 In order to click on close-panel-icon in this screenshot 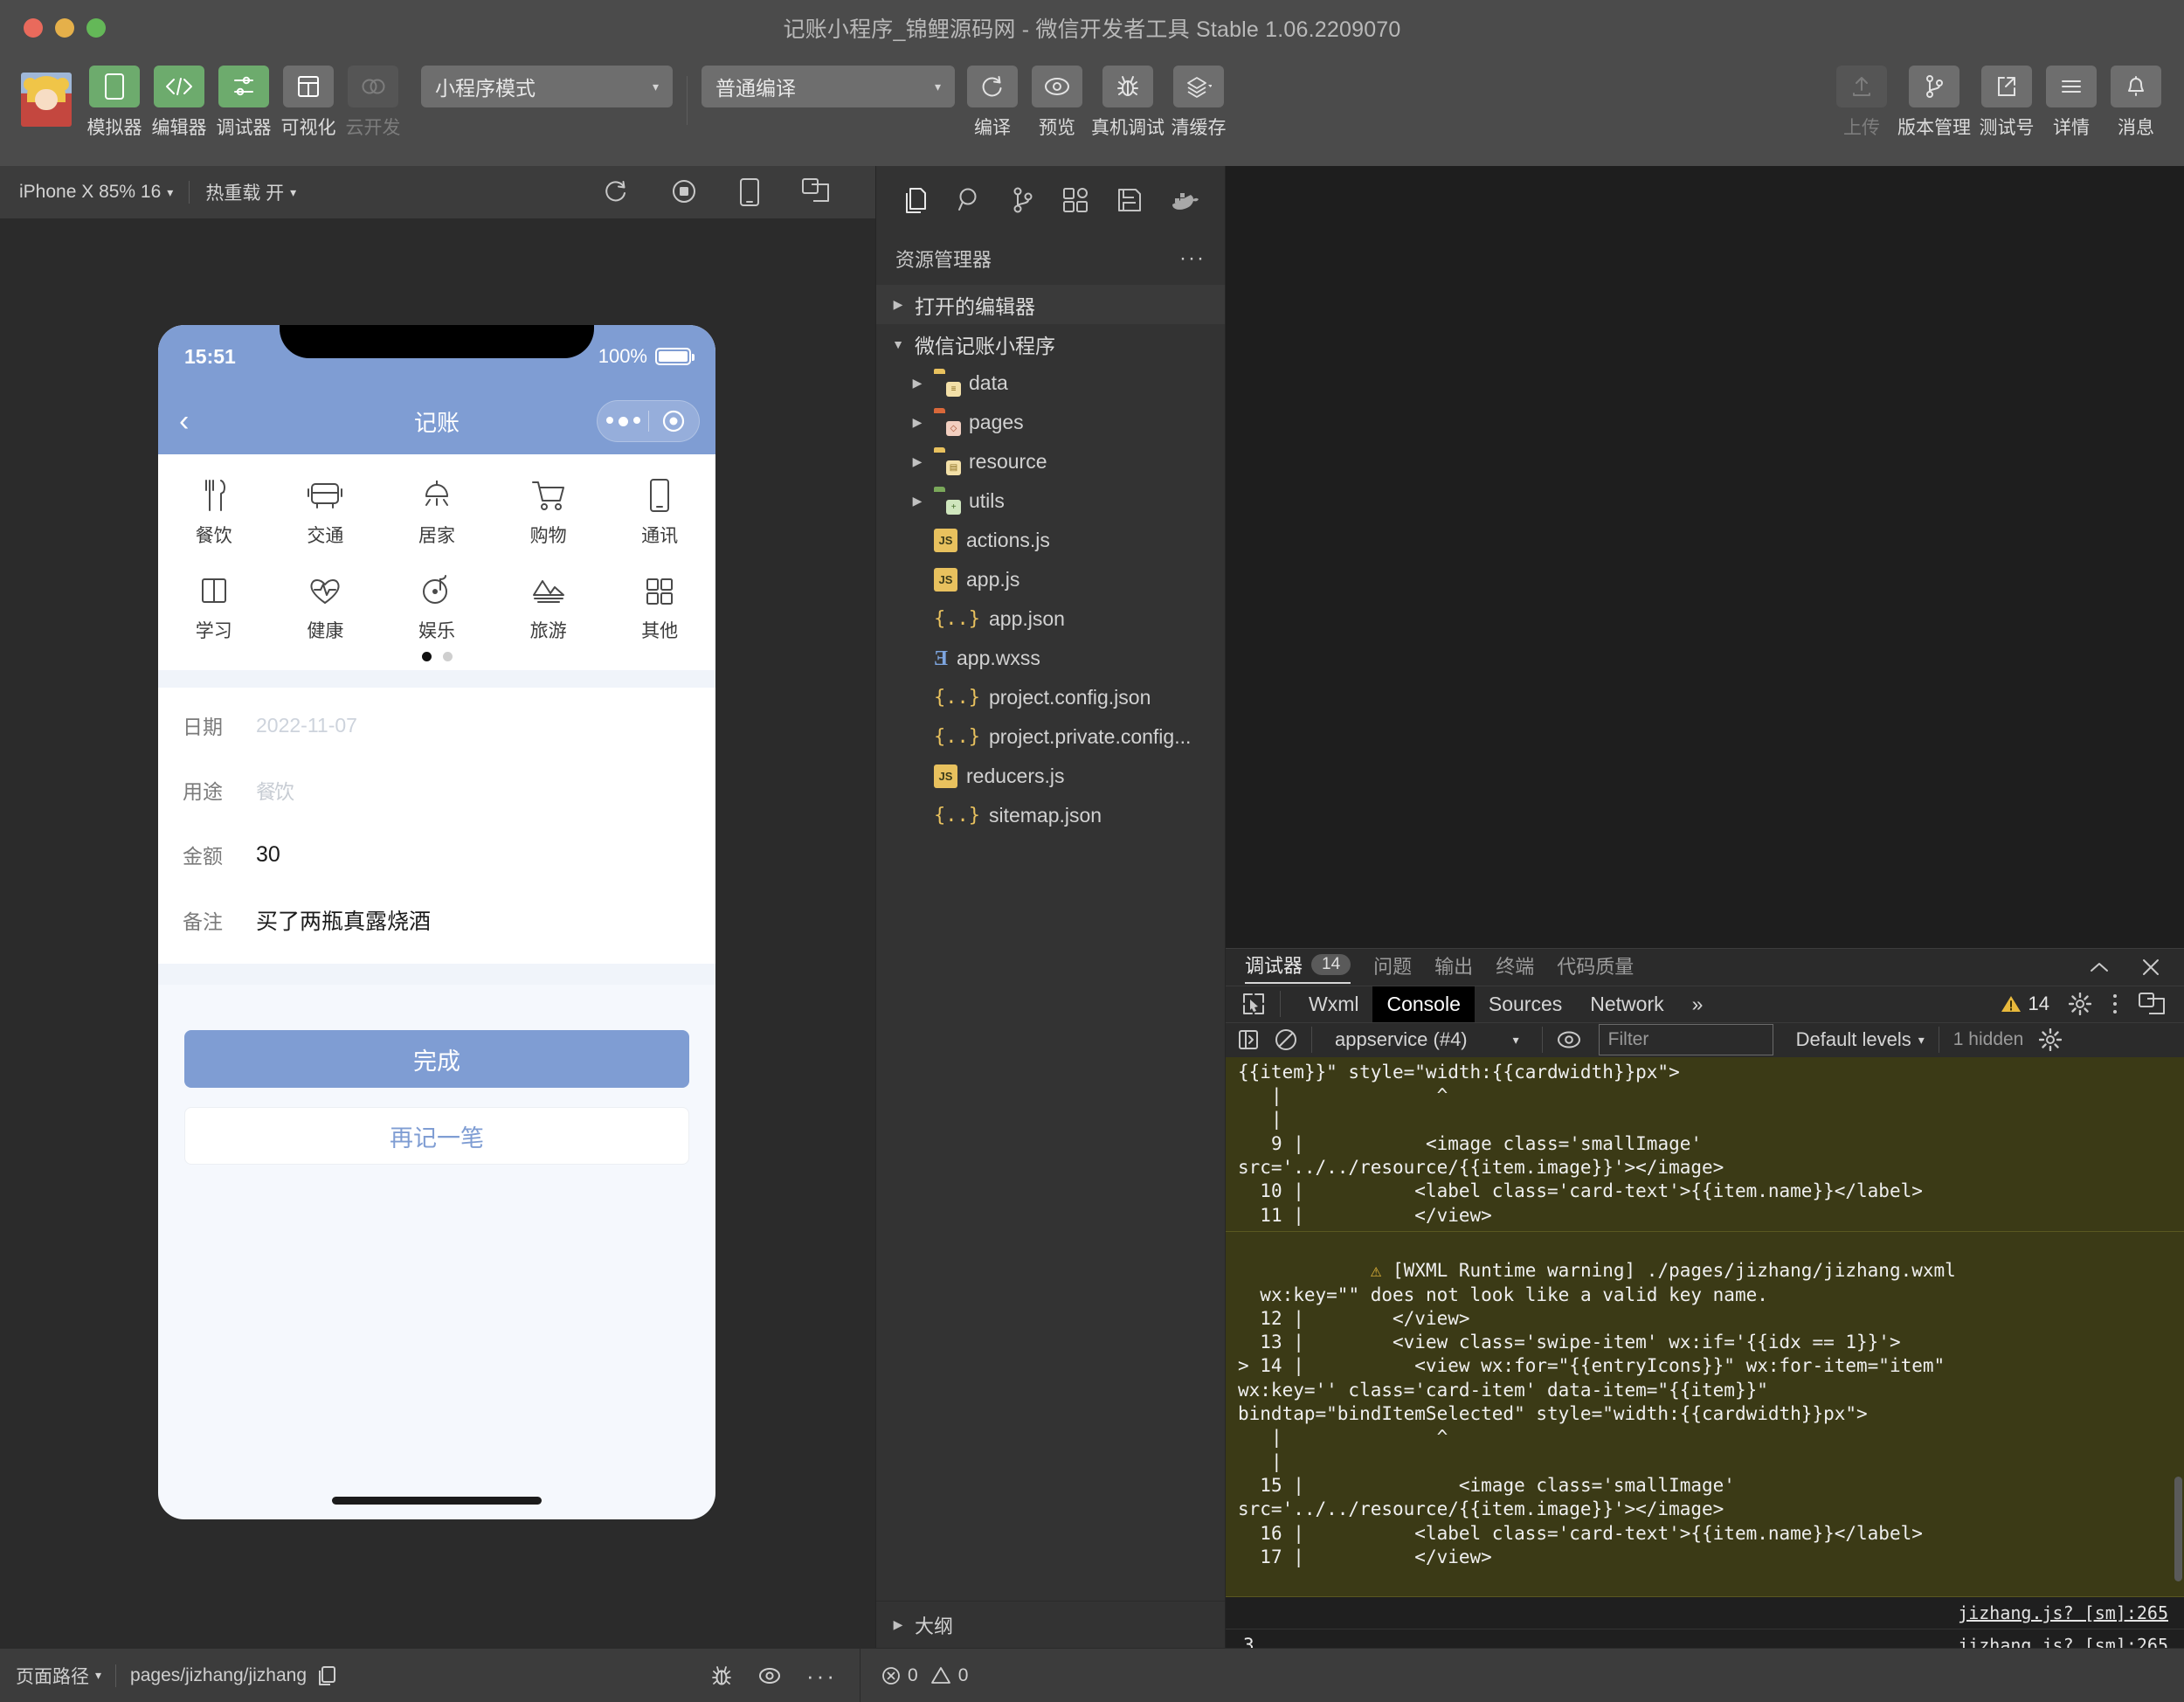, I will do `click(2150, 967)`.